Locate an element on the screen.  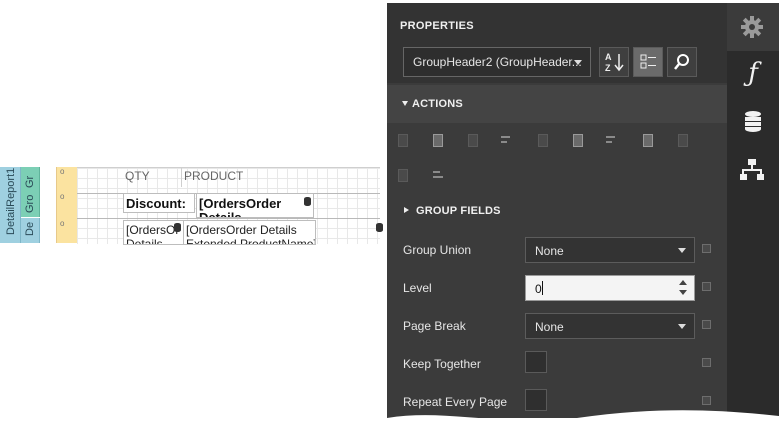
page-break-select: None is located at coordinates (610, 326).